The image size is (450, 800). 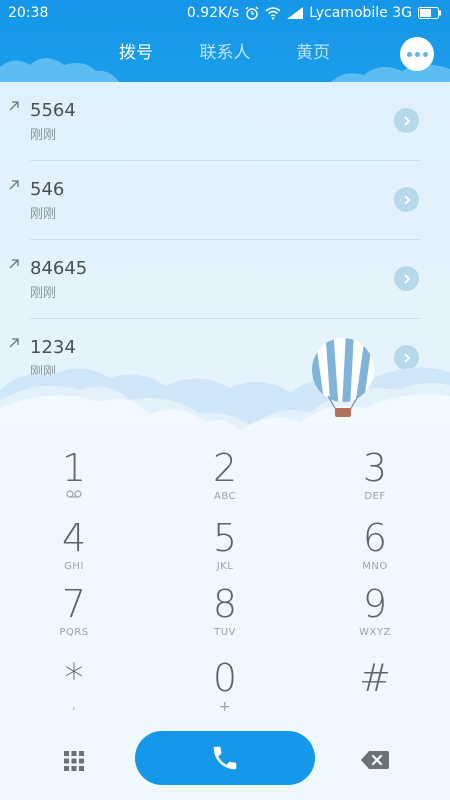 What do you see at coordinates (375, 566) in the screenshot?
I see `key-letters: MNO` at bounding box center [375, 566].